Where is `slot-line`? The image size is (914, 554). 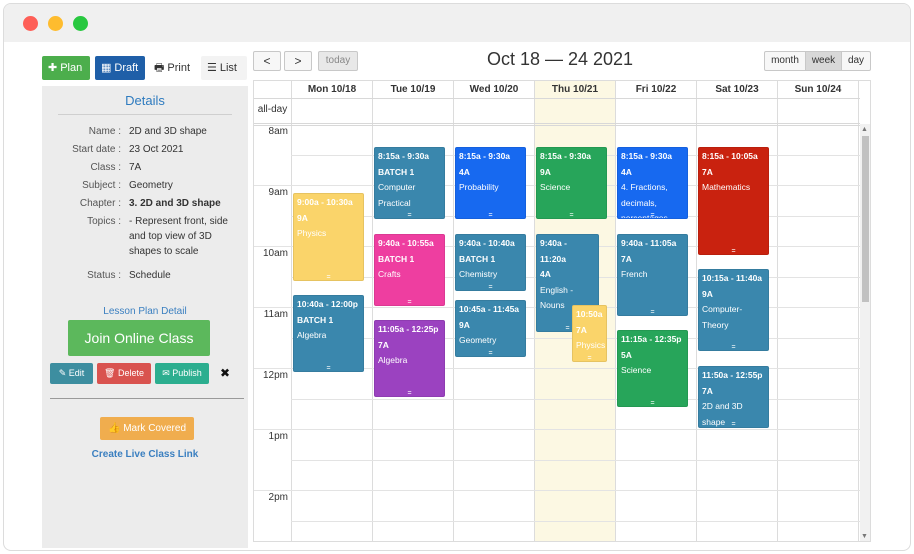 slot-line is located at coordinates (557, 490).